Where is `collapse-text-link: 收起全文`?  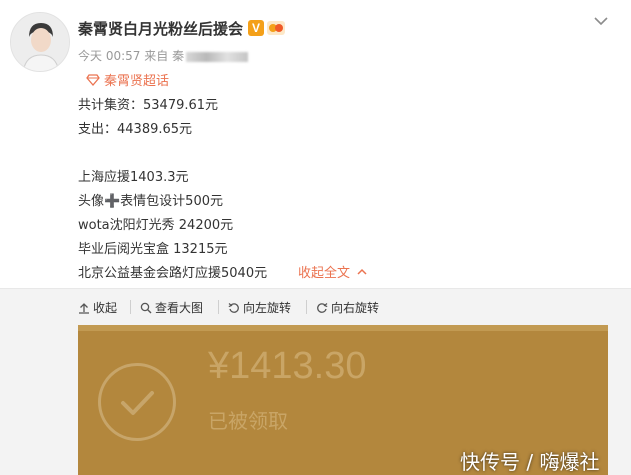 collapse-text-link: 收起全文 is located at coordinates (333, 271).